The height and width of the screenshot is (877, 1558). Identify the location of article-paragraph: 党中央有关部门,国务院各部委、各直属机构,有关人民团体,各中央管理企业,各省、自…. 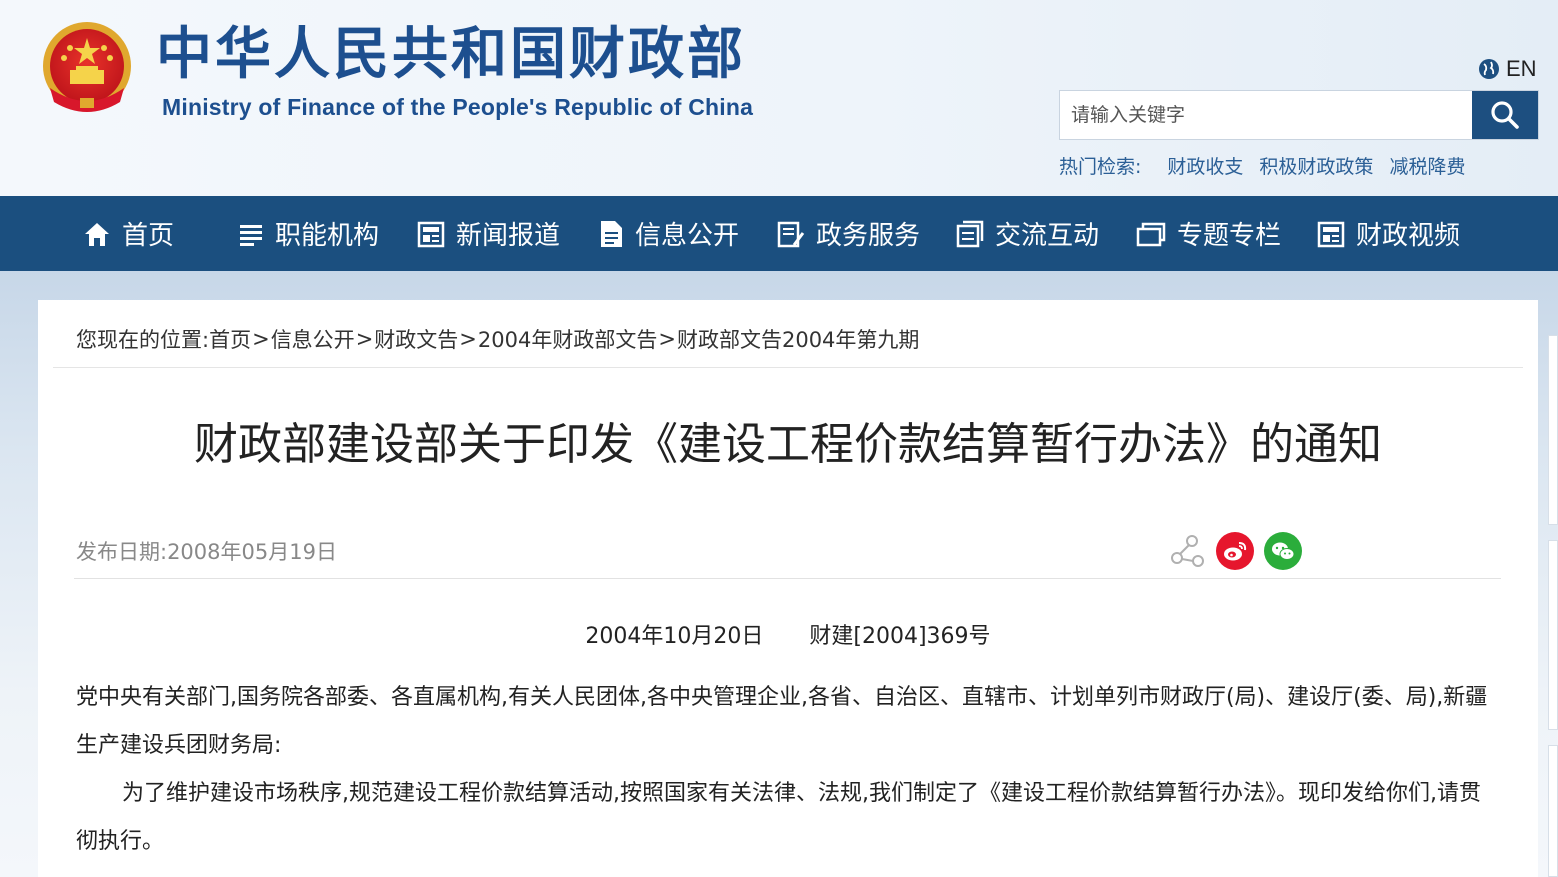
(782, 721).